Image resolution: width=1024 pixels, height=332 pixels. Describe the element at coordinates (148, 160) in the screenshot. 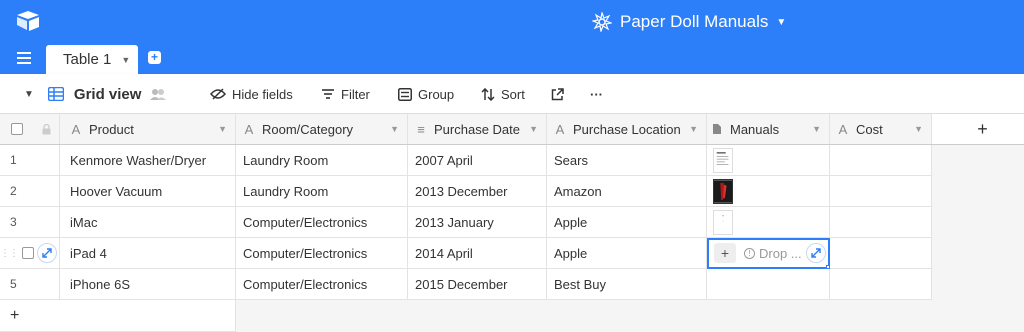

I see `cell-product: Kenmore Washer/Dryer` at that location.